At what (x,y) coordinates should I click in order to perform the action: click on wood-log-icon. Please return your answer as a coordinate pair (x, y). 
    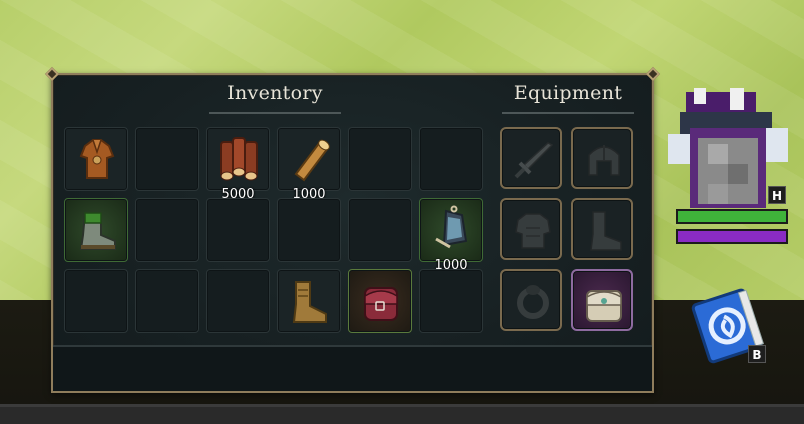
    Looking at the image, I should click on (312, 160).